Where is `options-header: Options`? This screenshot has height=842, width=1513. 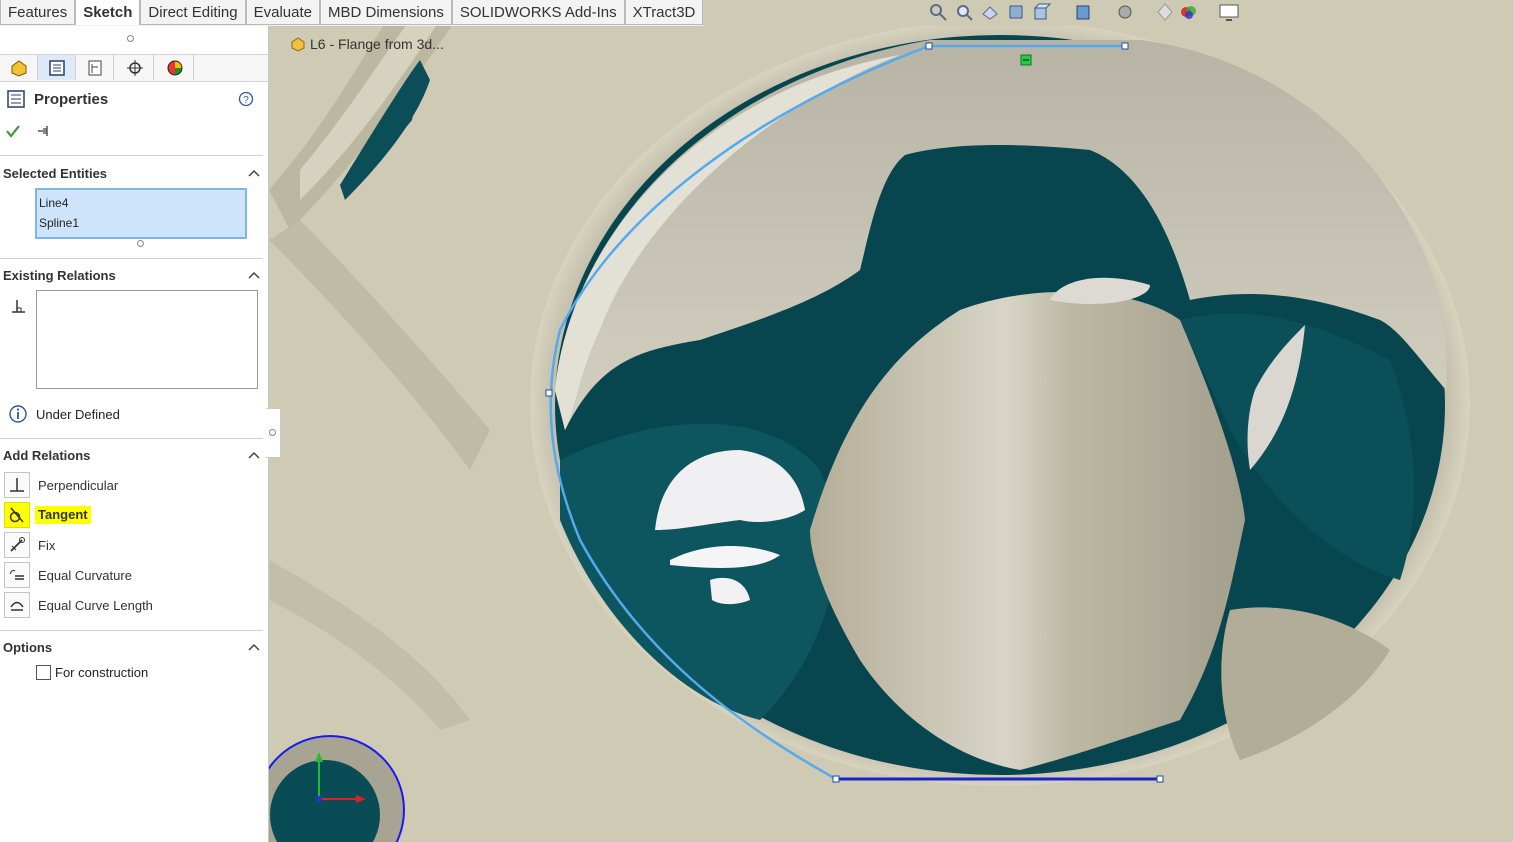
options-header: Options is located at coordinates (27, 647).